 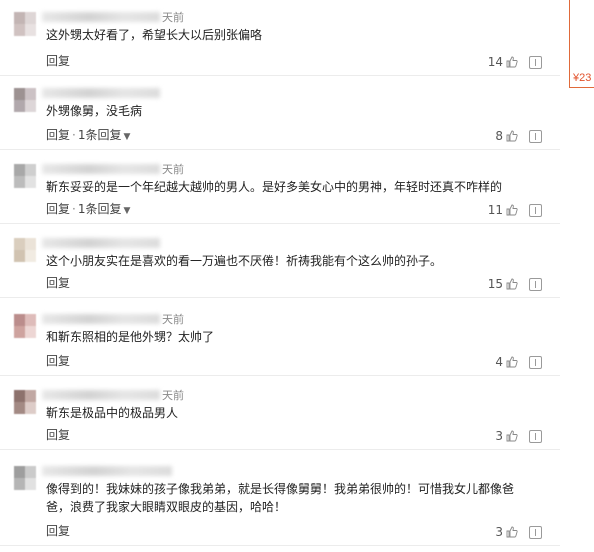 What do you see at coordinates (280, 416) in the screenshot?
I see `comment-item: 天前 靳东是极品中的极品男人 回复 3` at bounding box center [280, 416].